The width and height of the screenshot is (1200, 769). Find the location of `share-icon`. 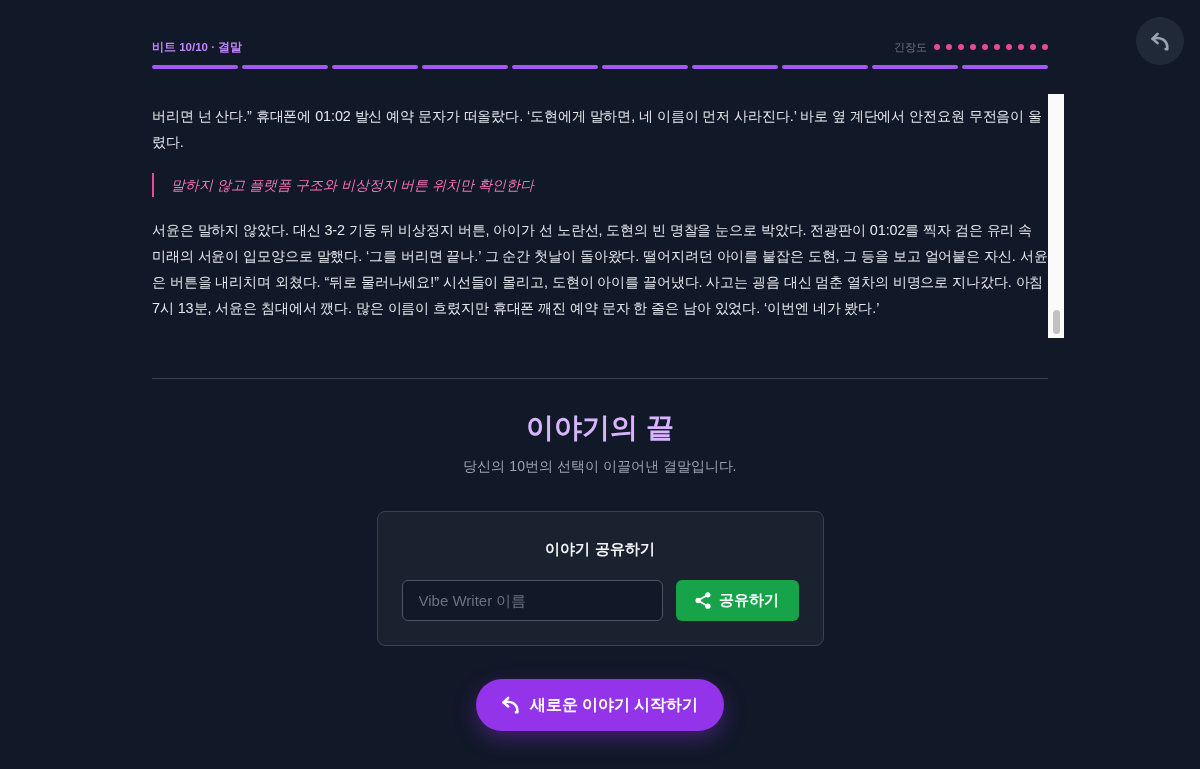

share-icon is located at coordinates (703, 600).